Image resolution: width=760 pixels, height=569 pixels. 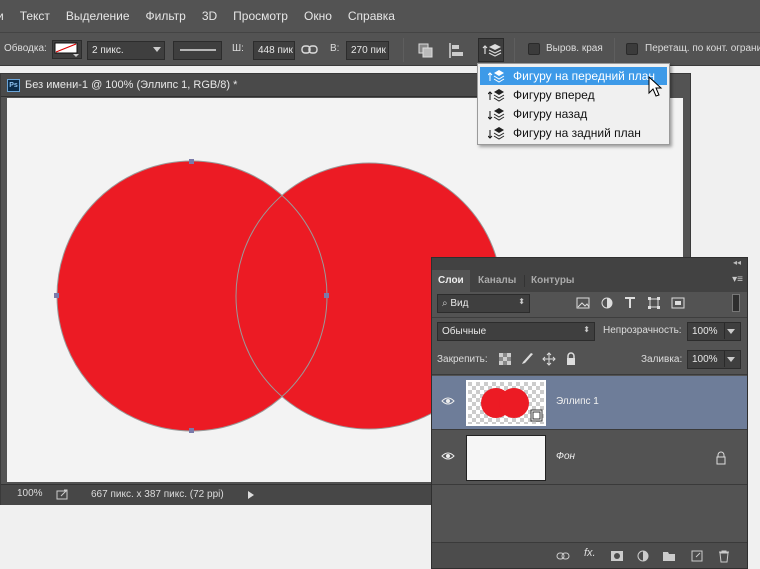 I want to click on layer-row-ellipse: Эллипс 1, so click(x=589, y=403).